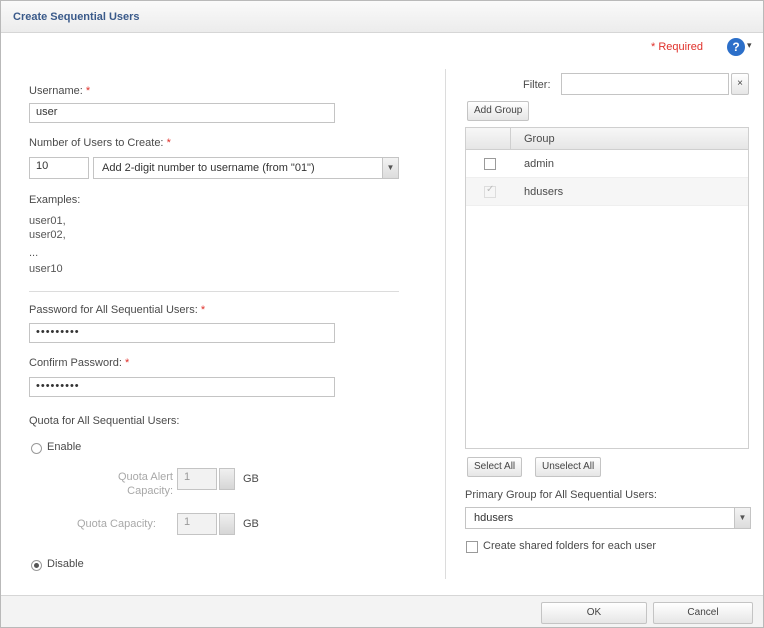 Image resolution: width=764 pixels, height=628 pixels. I want to click on add-group-button: Add Group, so click(498, 111).